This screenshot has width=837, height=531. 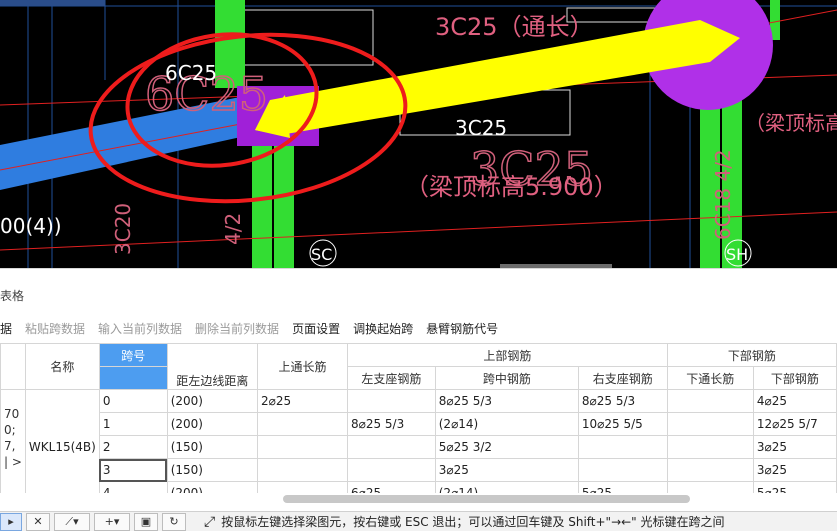 I want to click on header-mid-span: 跨中钢筋, so click(x=506, y=378).